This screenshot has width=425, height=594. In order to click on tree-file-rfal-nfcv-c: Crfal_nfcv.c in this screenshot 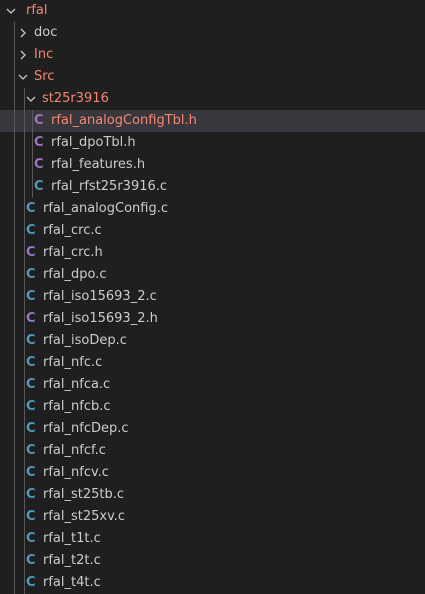, I will do `click(212, 473)`.